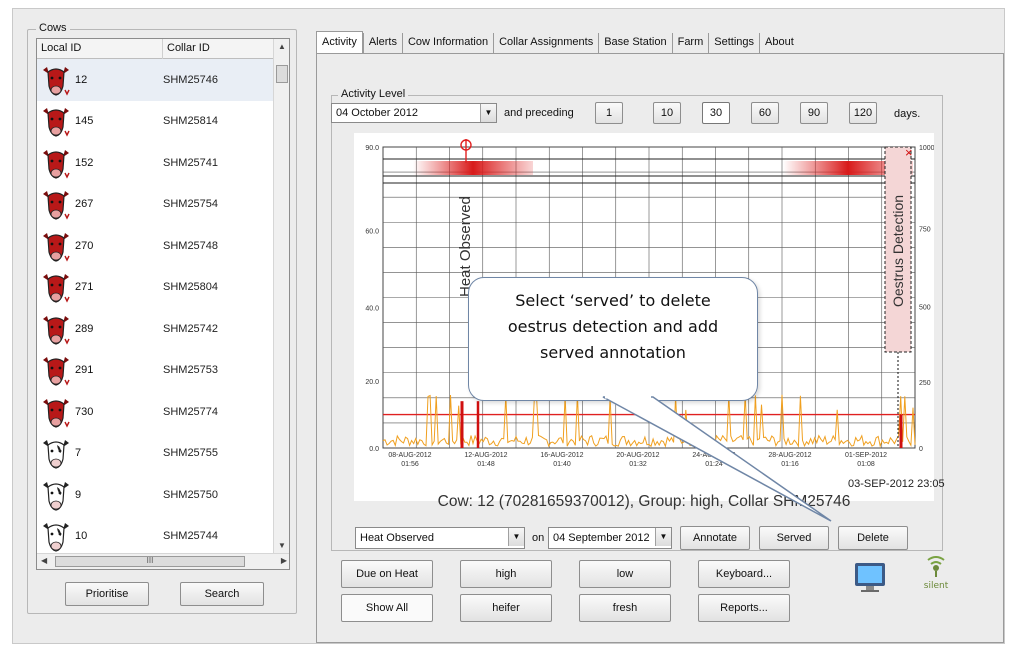  Describe the element at coordinates (397, 538) in the screenshot. I see `annotation-type-value: Heat Observed` at that location.